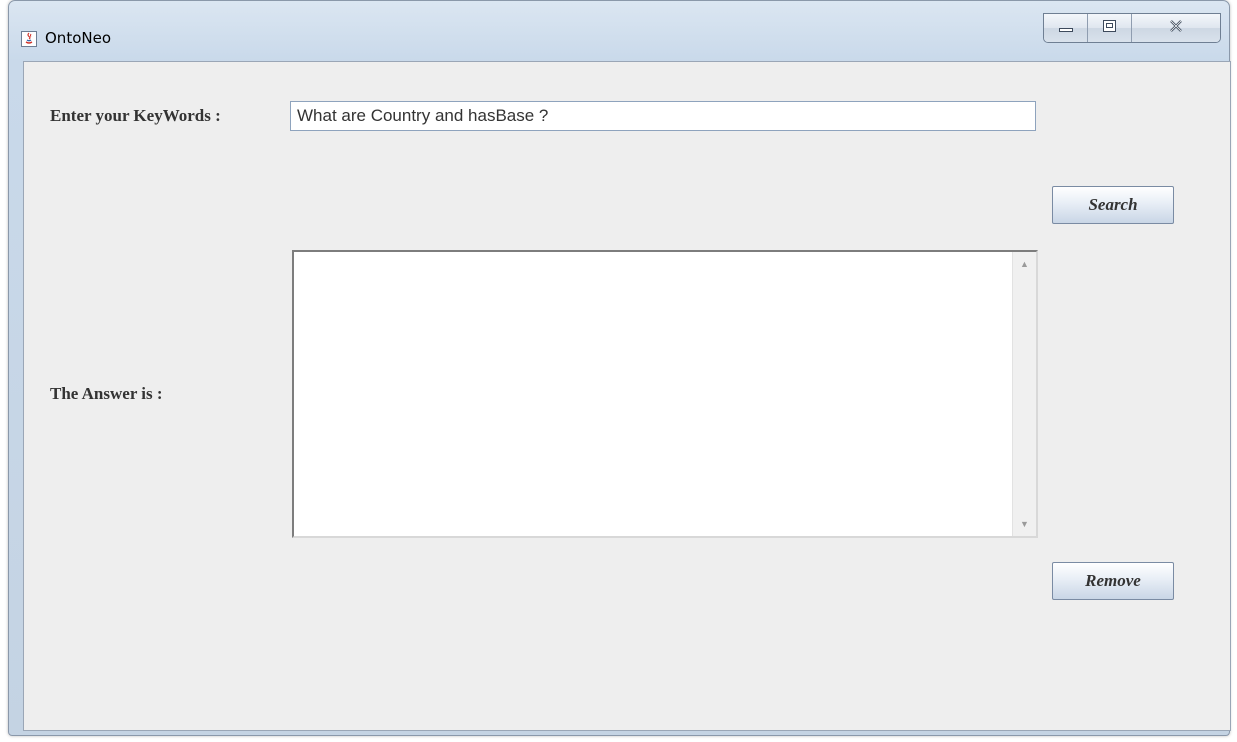  I want to click on maximize-icon, so click(1109, 28).